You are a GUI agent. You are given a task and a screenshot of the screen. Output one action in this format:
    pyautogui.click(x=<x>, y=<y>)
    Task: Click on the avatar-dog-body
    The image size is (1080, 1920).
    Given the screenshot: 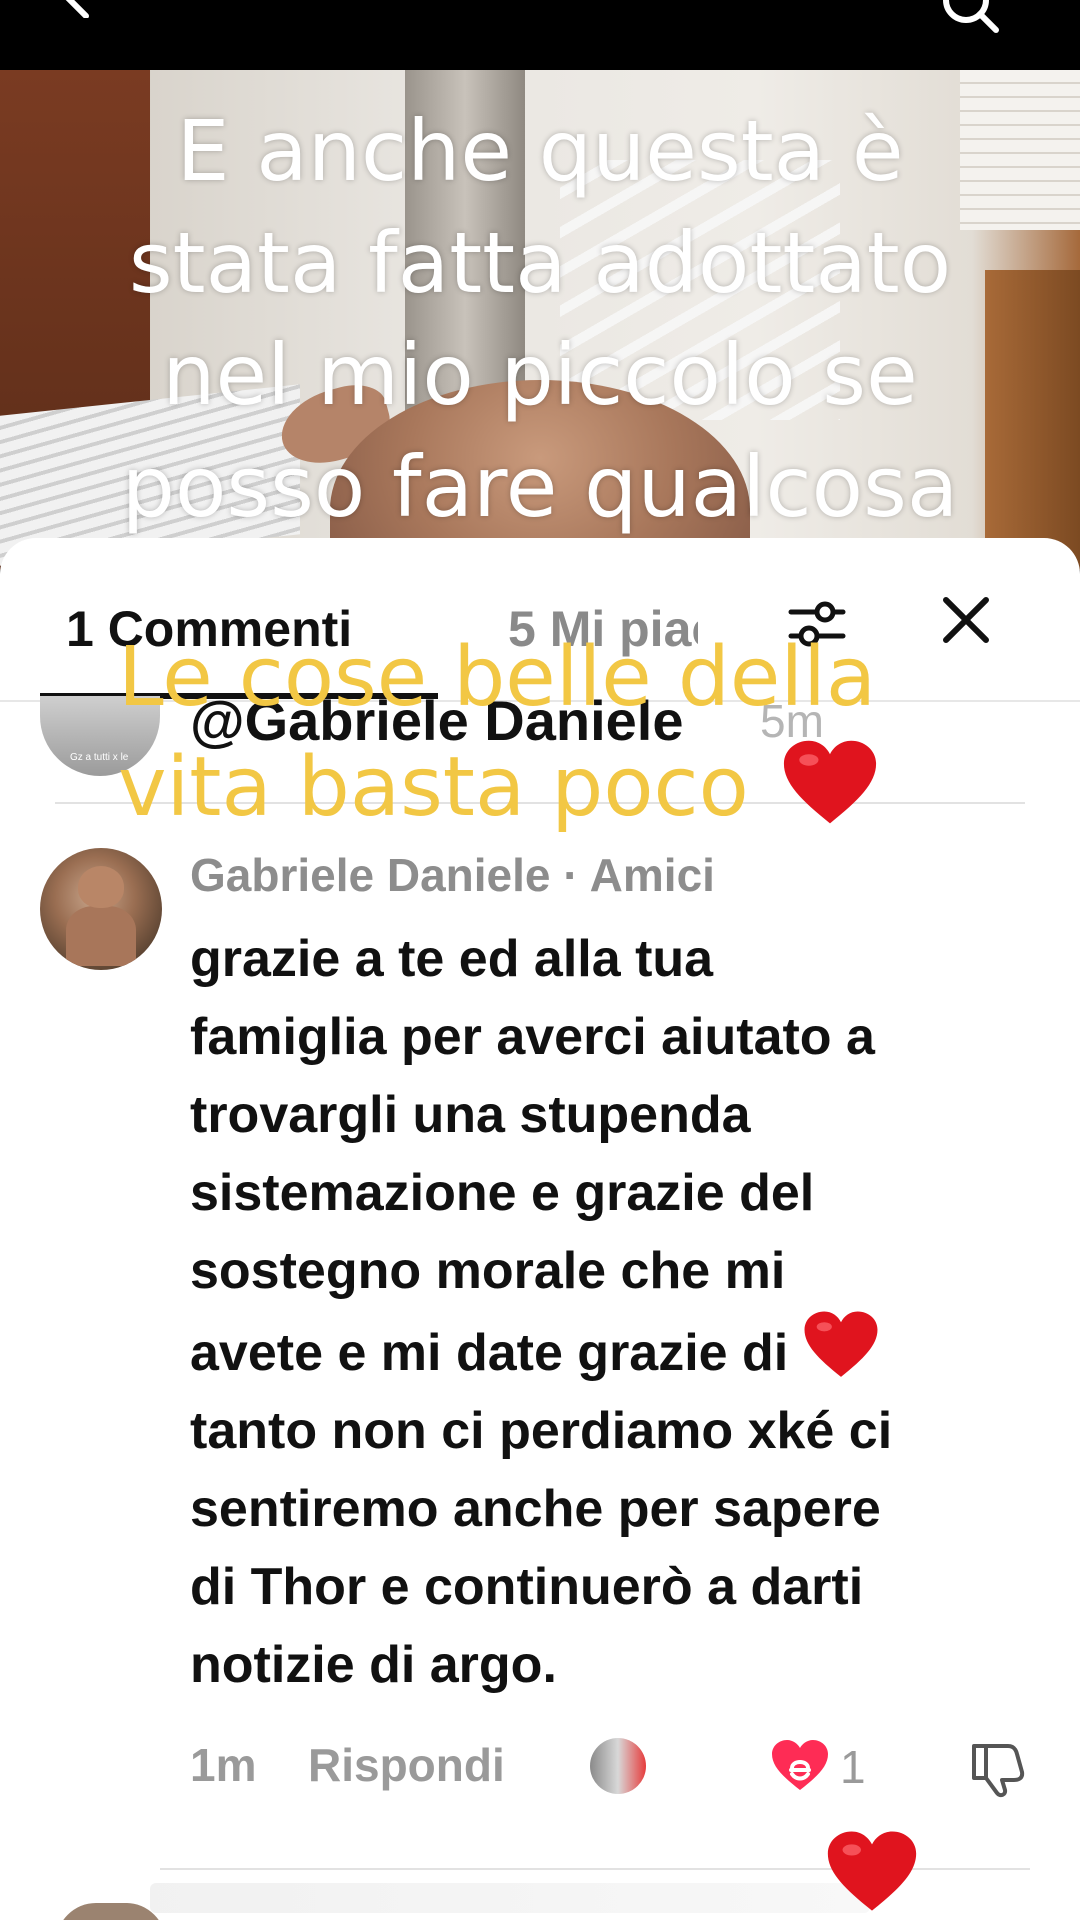 What is the action you would take?
    pyautogui.click(x=101, y=936)
    